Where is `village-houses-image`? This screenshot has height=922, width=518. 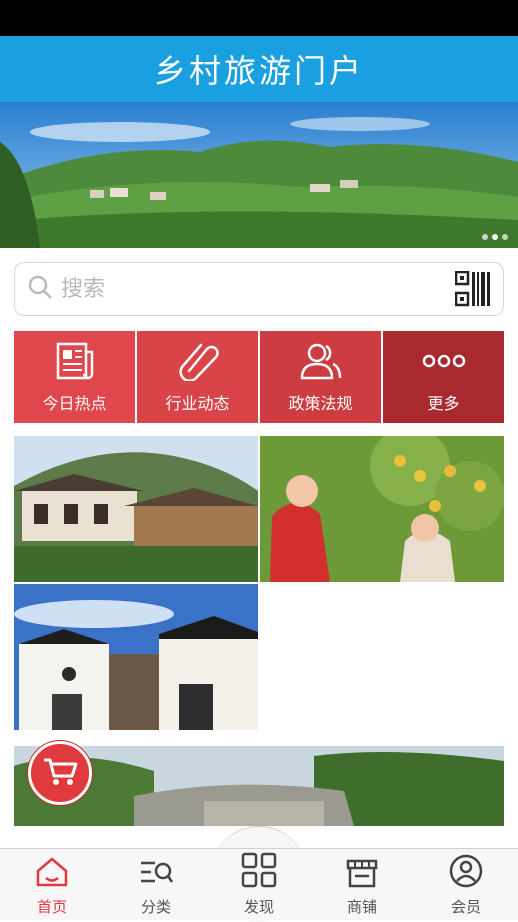
village-houses-image is located at coordinates (136, 509).